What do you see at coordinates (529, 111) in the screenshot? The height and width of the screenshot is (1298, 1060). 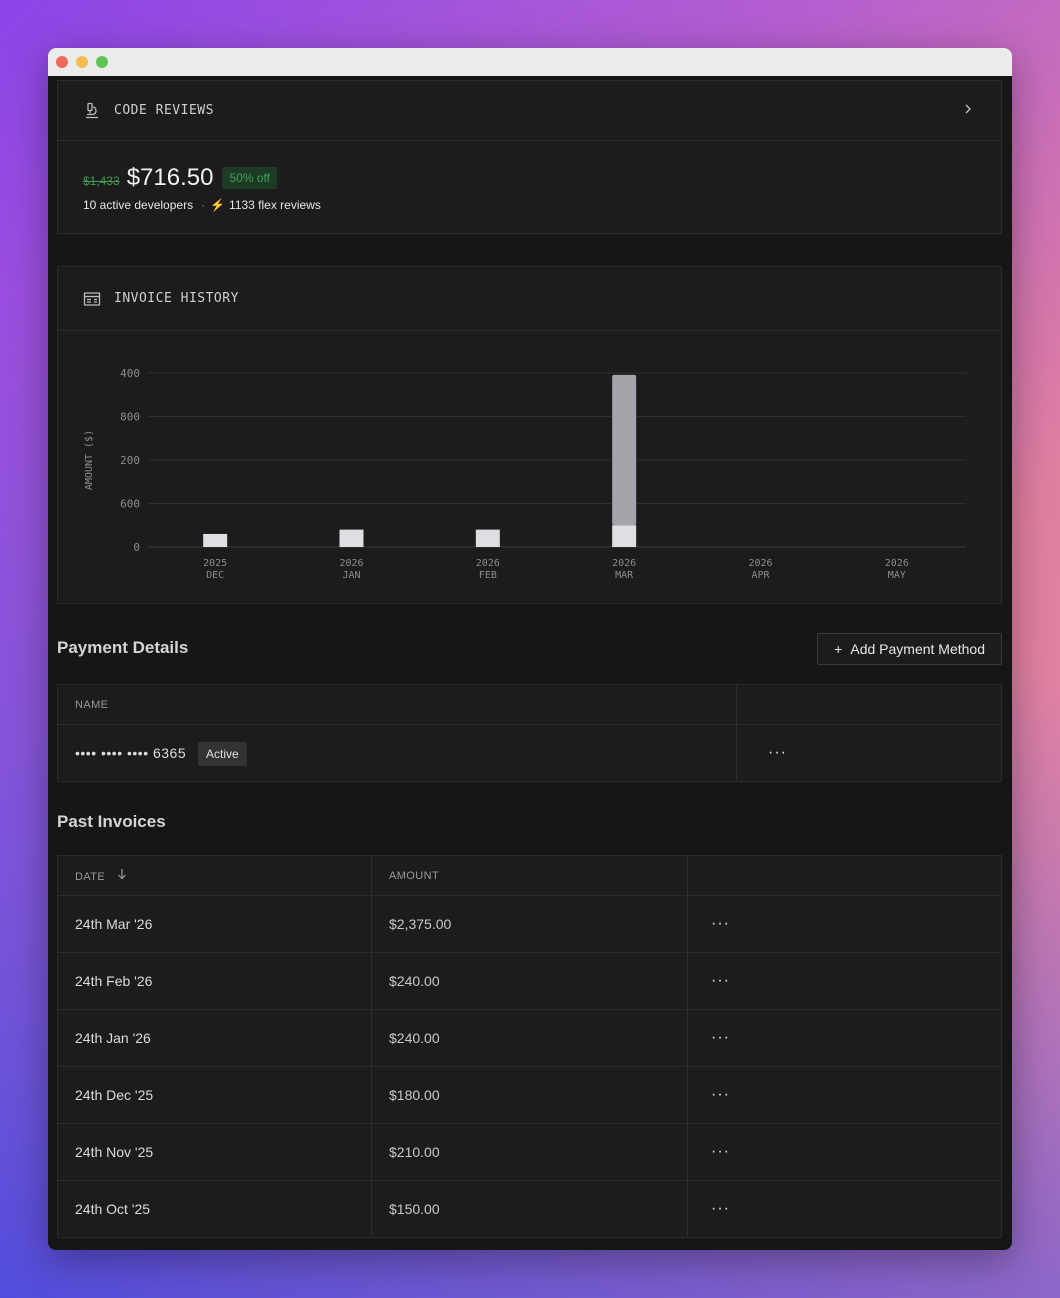 I see `code-reviews-header: CODE REVIEWS` at bounding box center [529, 111].